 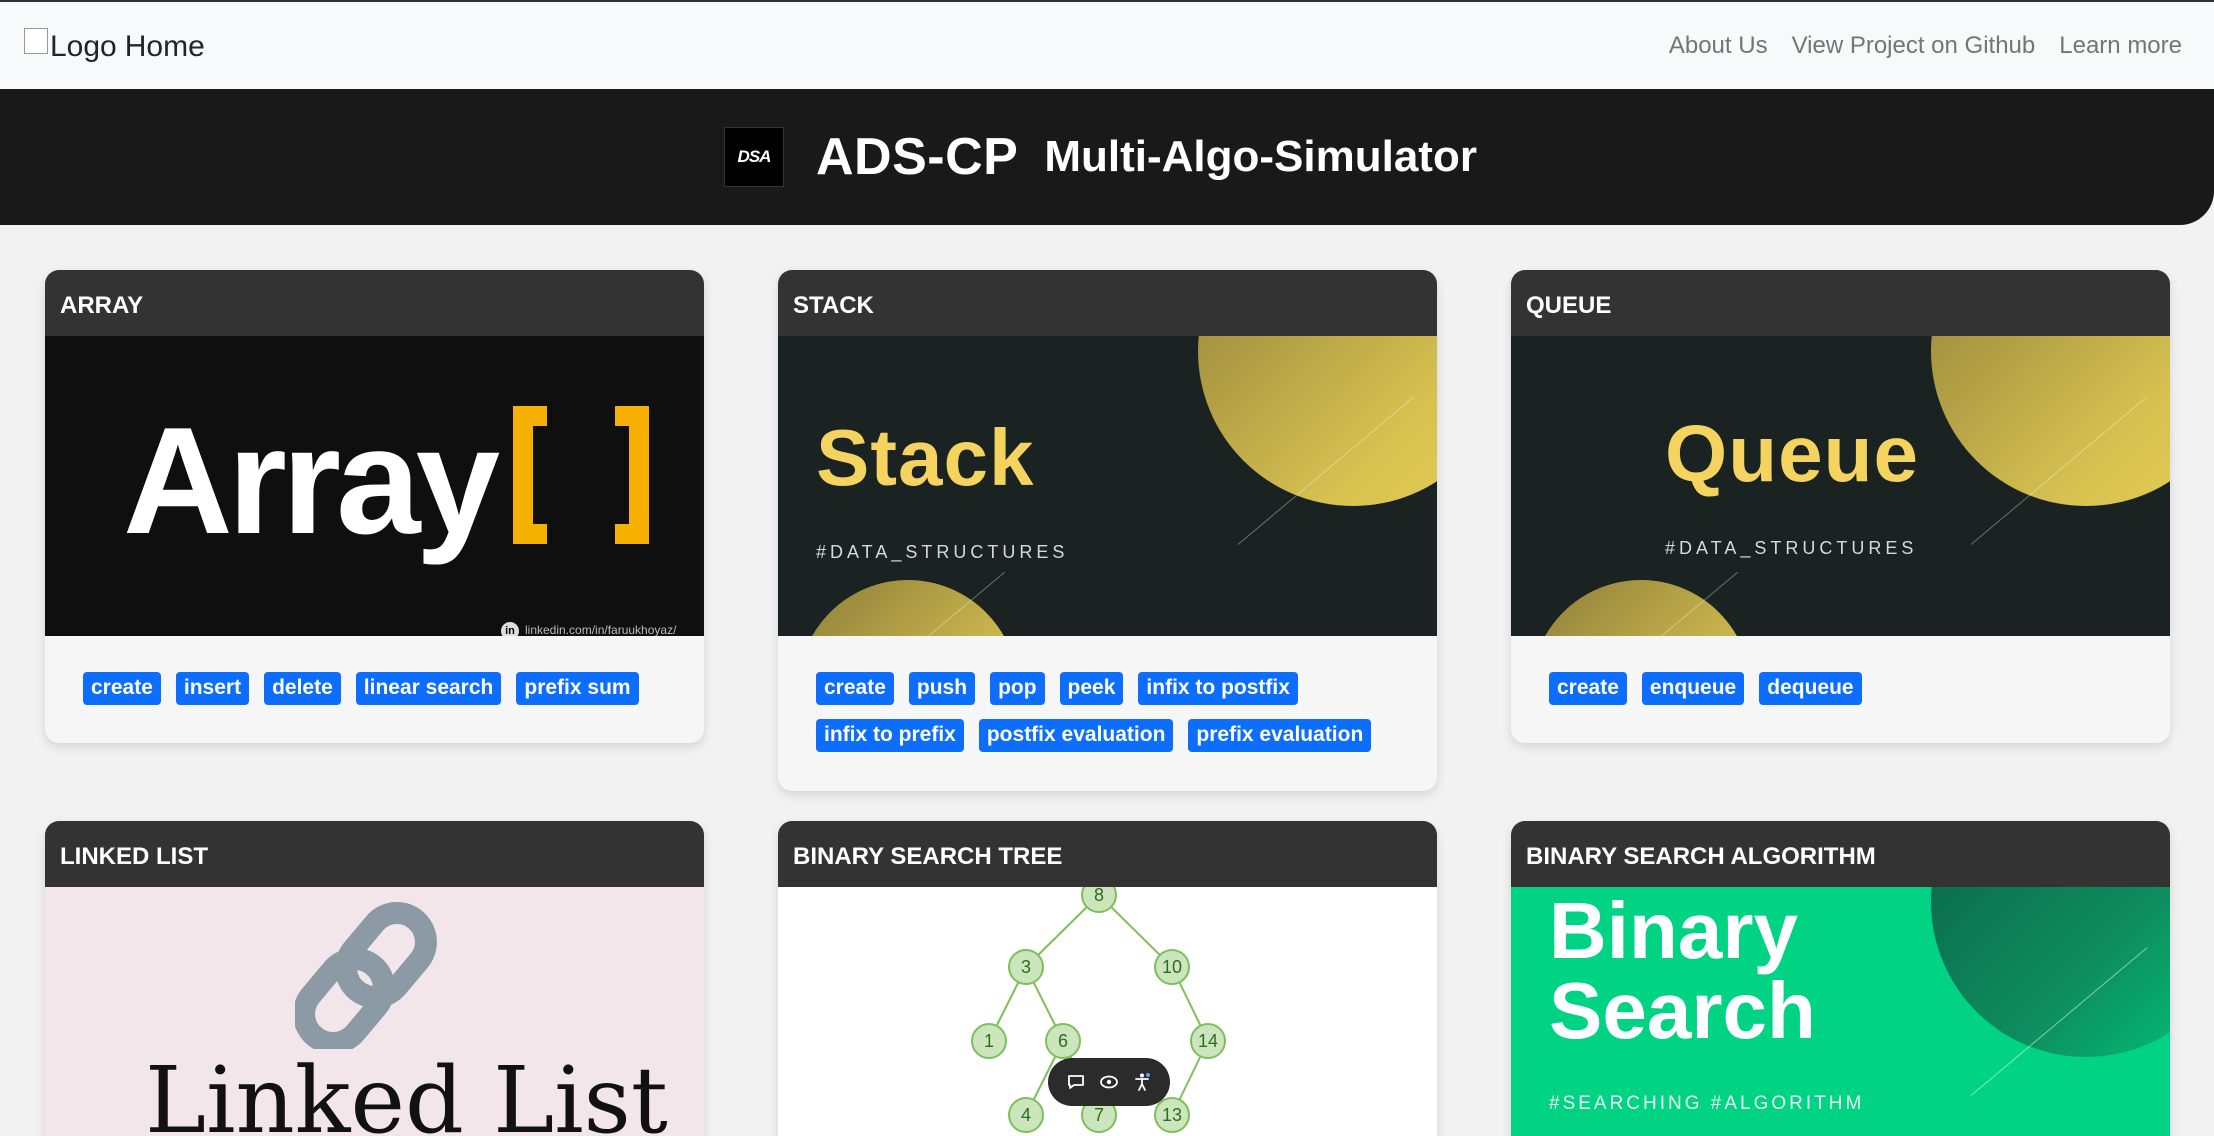 I want to click on dsa-logo: DSA, so click(x=754, y=157).